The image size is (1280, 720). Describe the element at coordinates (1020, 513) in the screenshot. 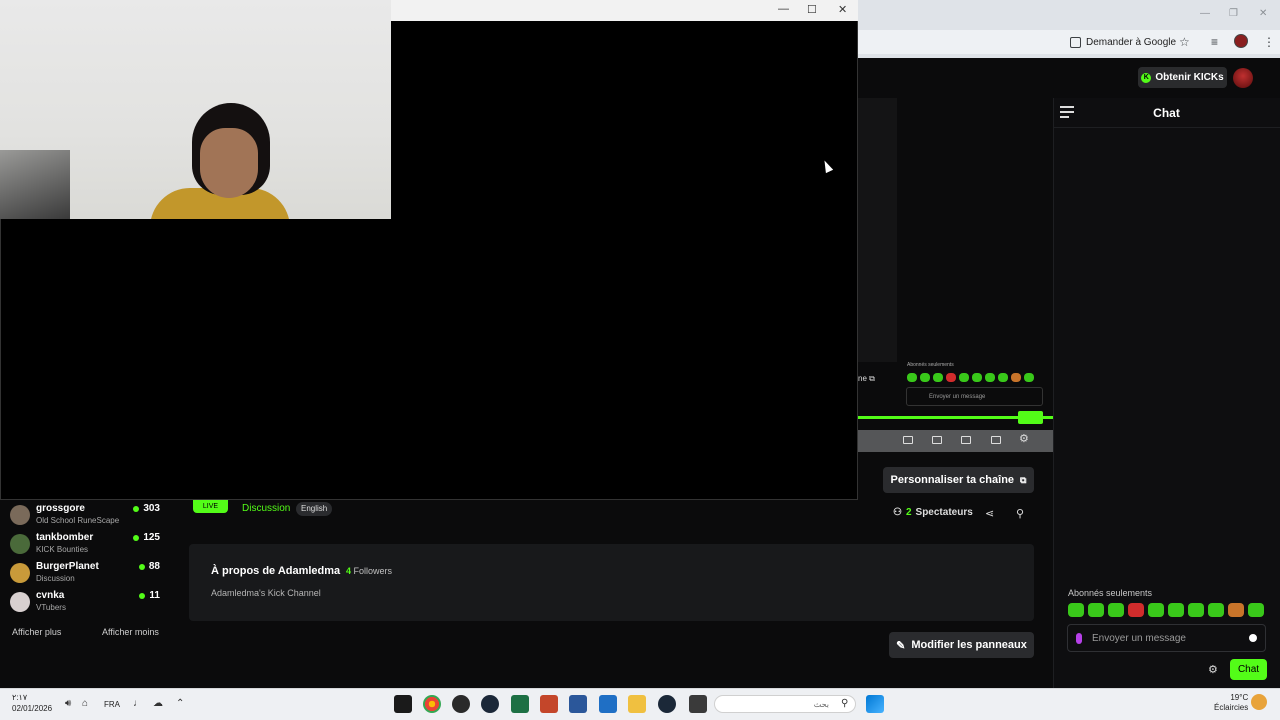

I see `follow-user-icon: ⚲` at that location.